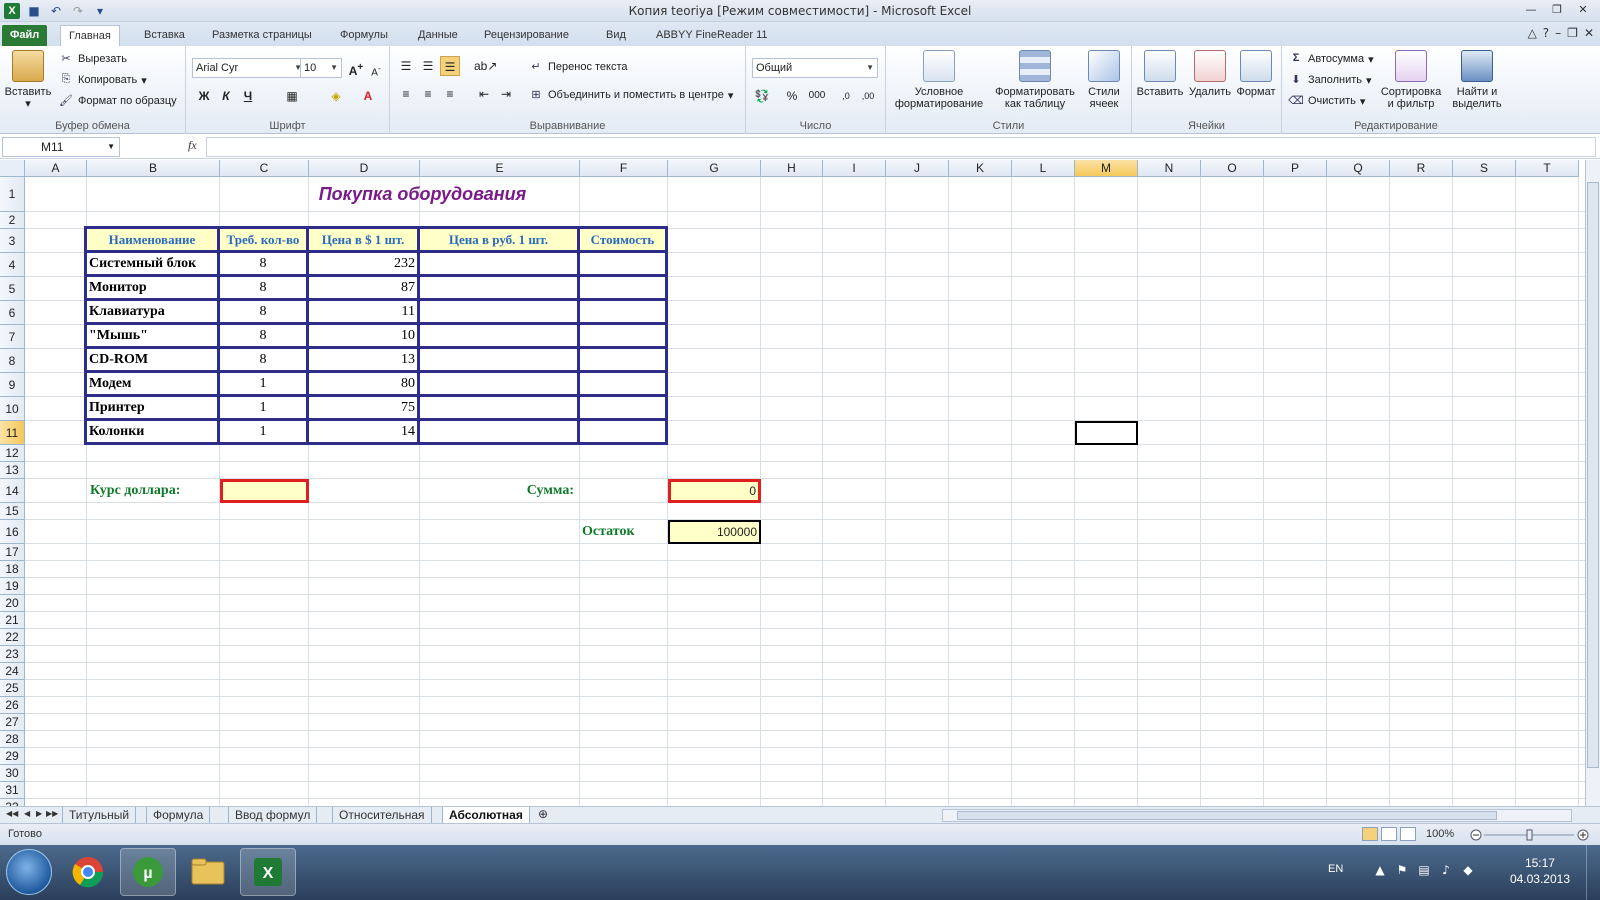  I want to click on show-desktop-button, so click(1593, 872).